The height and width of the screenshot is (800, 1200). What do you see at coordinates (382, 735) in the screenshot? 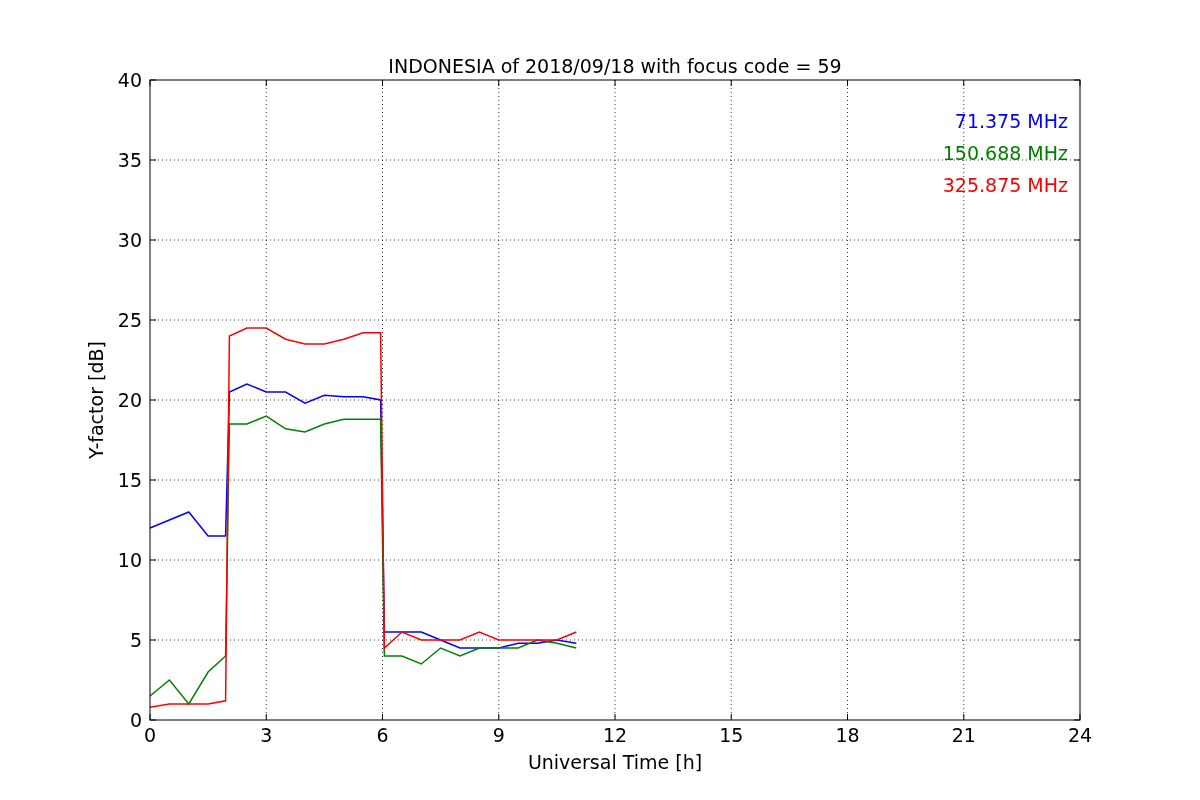
I see `tick-label: 6` at bounding box center [382, 735].